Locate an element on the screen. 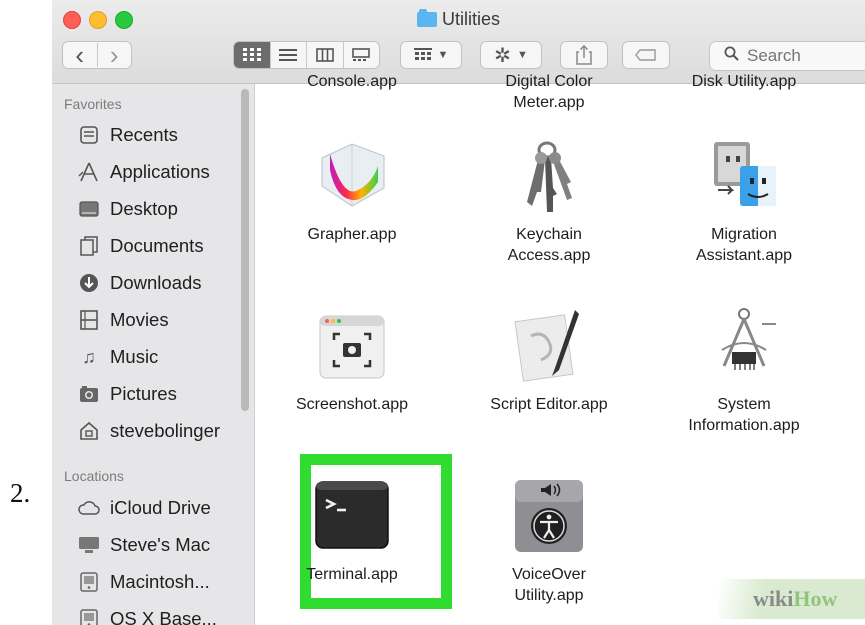 This screenshot has width=865, height=625. file-name: Digital Color is located at coordinates (549, 81).